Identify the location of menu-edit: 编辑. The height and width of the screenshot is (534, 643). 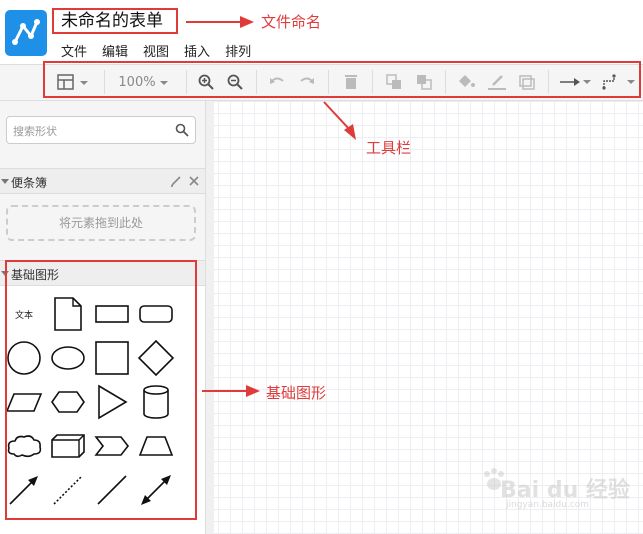
(115, 50).